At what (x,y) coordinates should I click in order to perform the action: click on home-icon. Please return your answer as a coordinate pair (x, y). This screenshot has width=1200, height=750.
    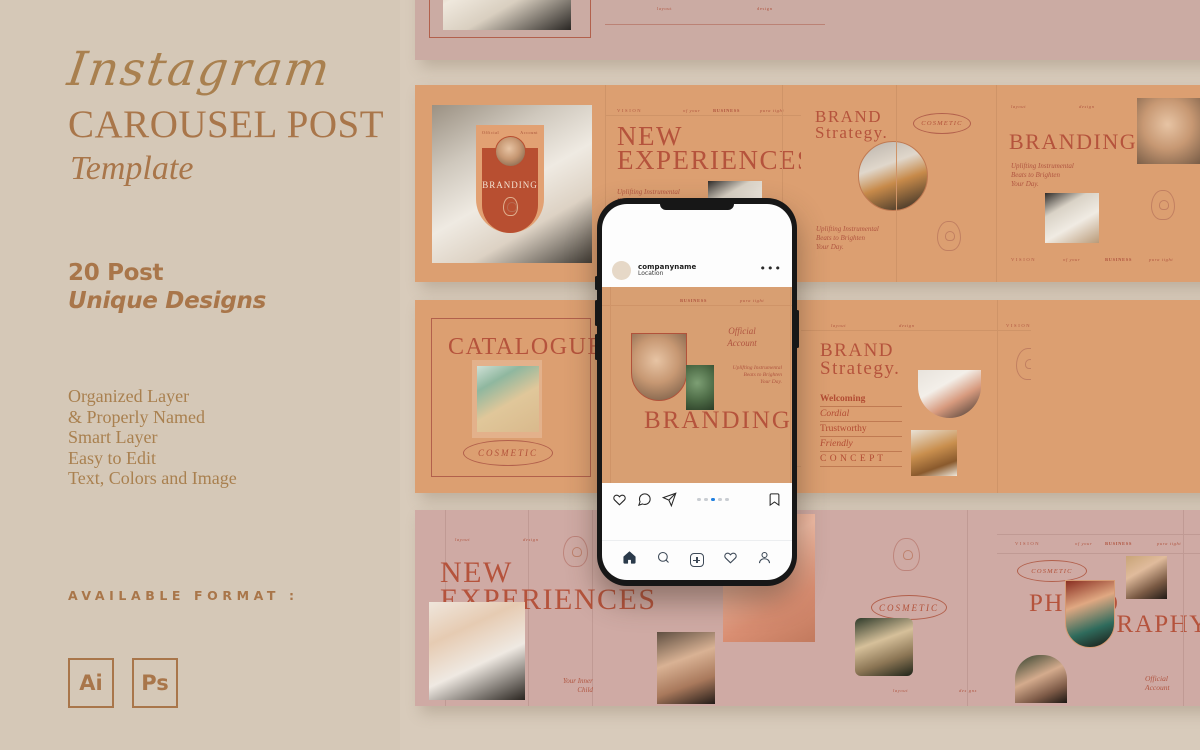
    Looking at the image, I should click on (629, 560).